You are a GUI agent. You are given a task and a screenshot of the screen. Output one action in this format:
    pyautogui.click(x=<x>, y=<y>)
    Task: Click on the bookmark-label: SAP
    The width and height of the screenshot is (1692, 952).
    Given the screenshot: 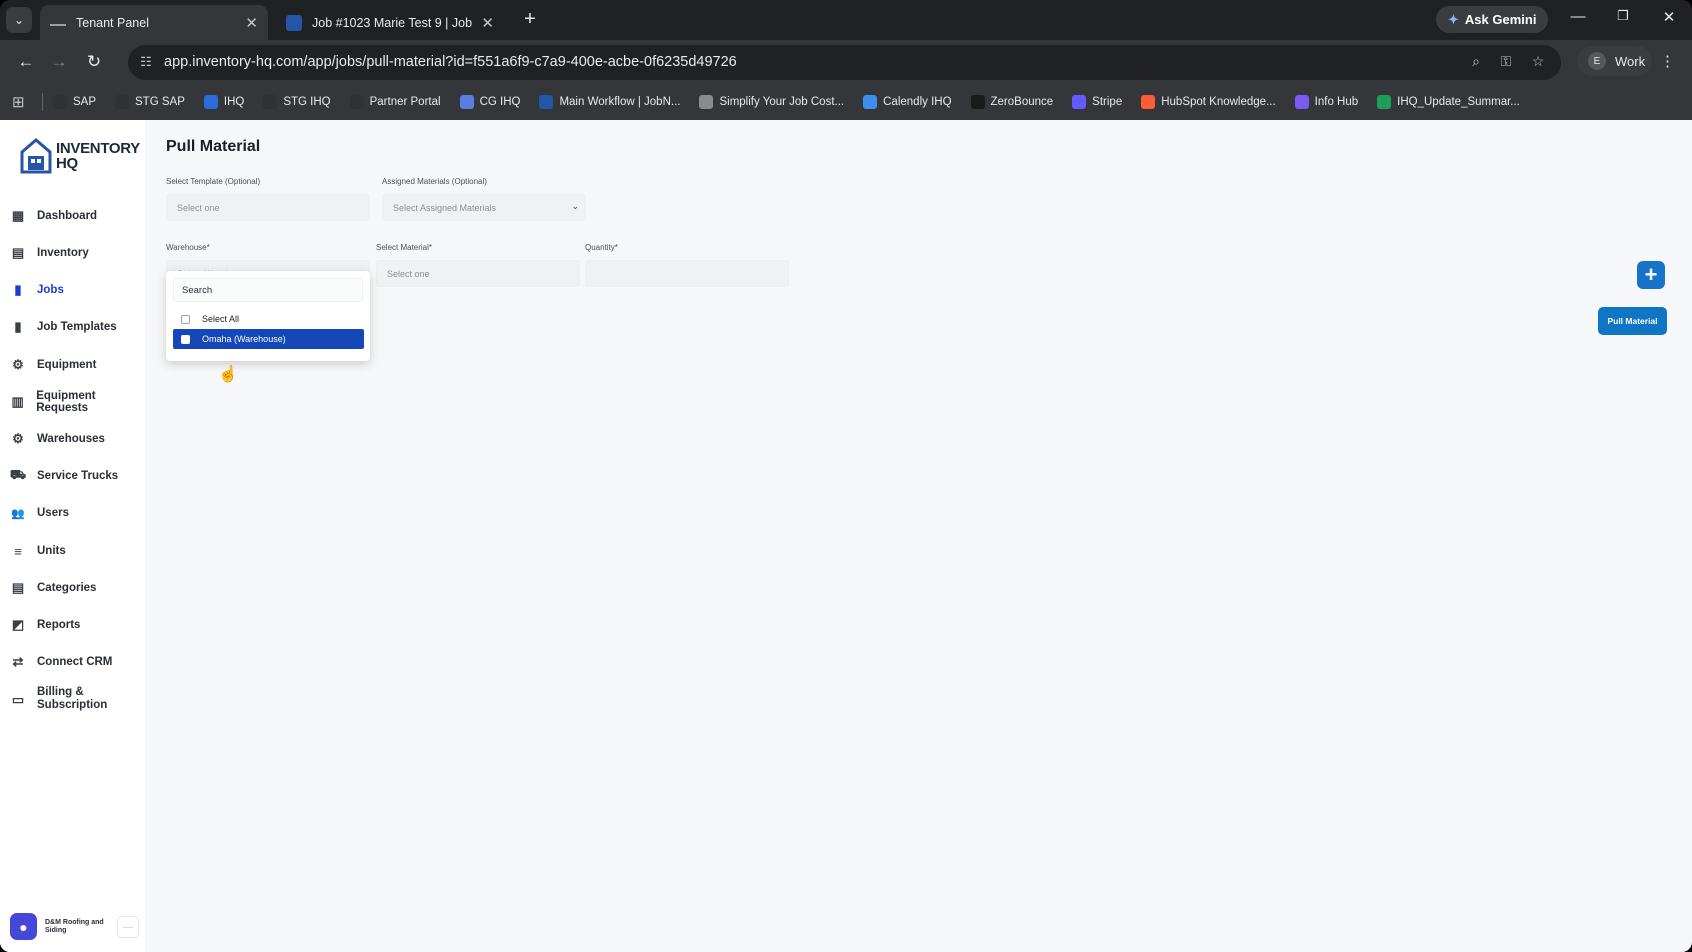 What is the action you would take?
    pyautogui.click(x=85, y=102)
    